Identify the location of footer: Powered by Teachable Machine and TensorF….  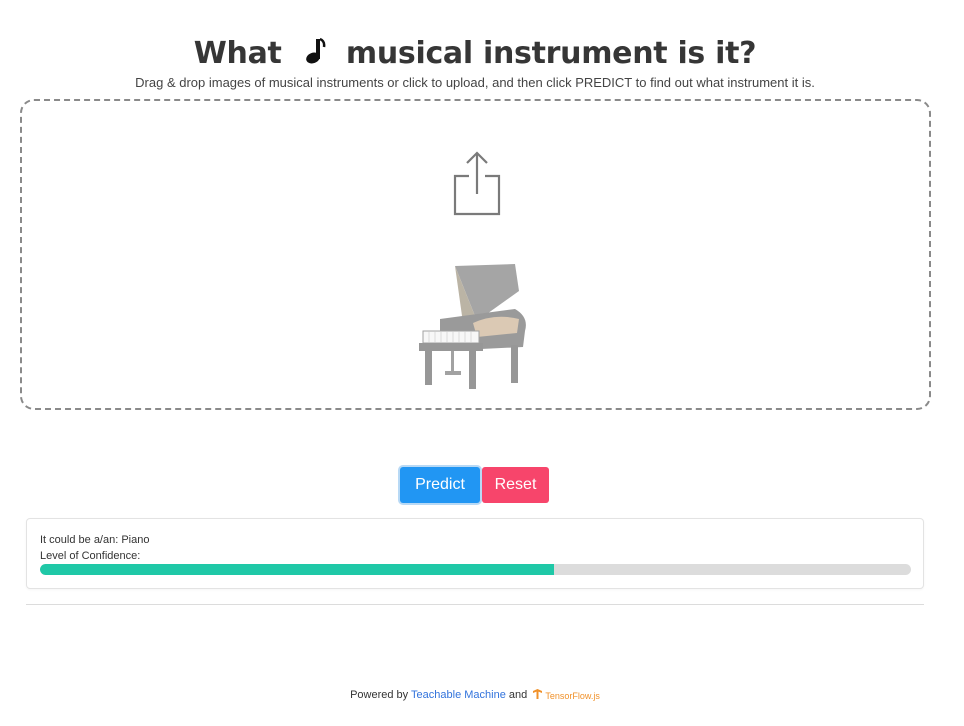
(475, 695).